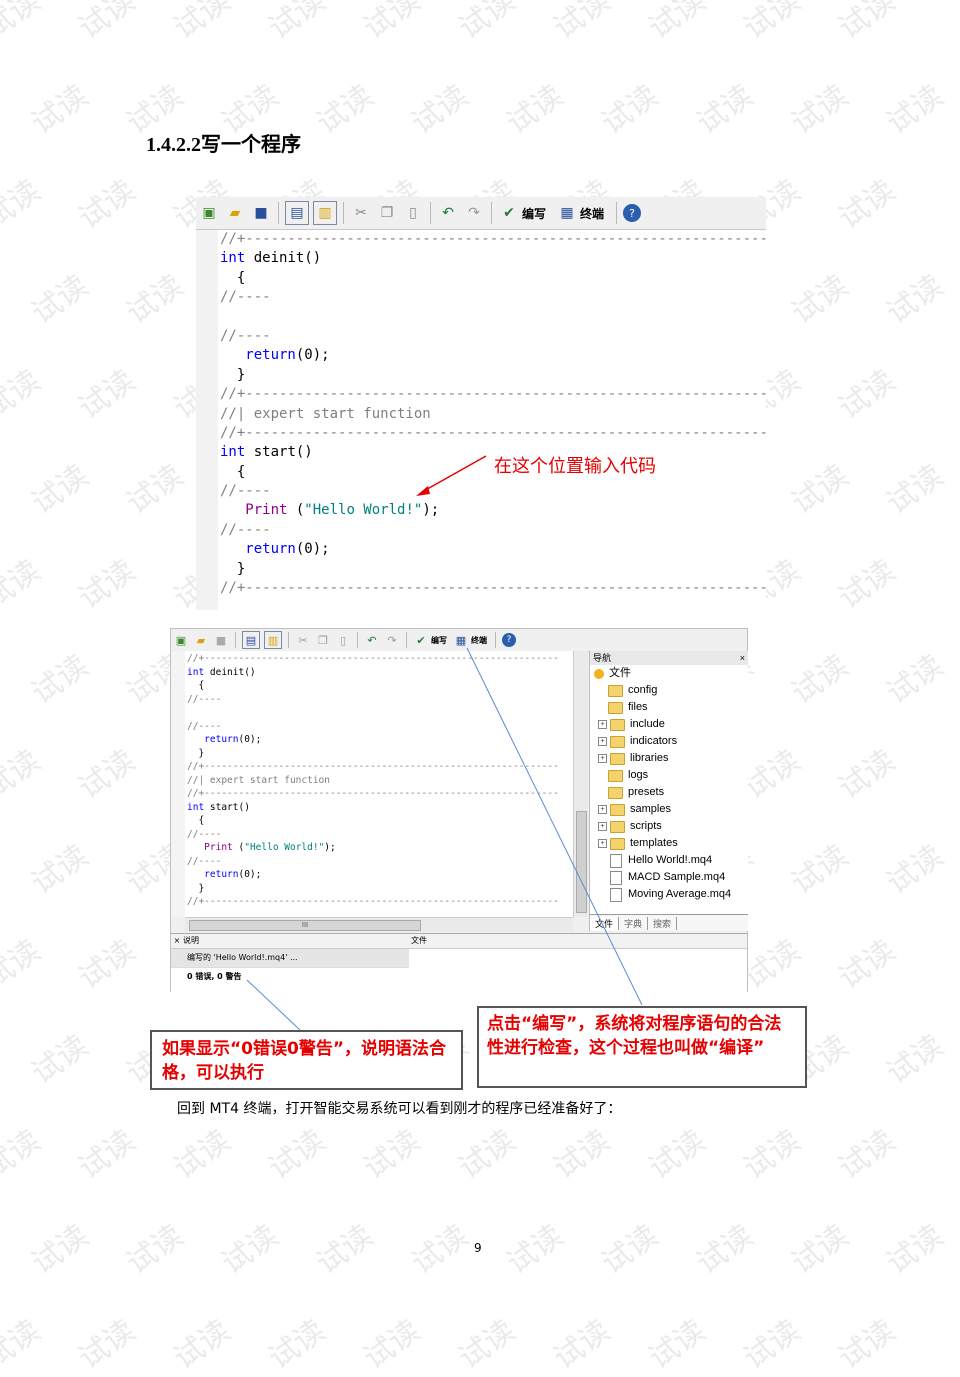 This screenshot has width=960, height=1377. What do you see at coordinates (478, 1248) in the screenshot?
I see `page-number: 9` at bounding box center [478, 1248].